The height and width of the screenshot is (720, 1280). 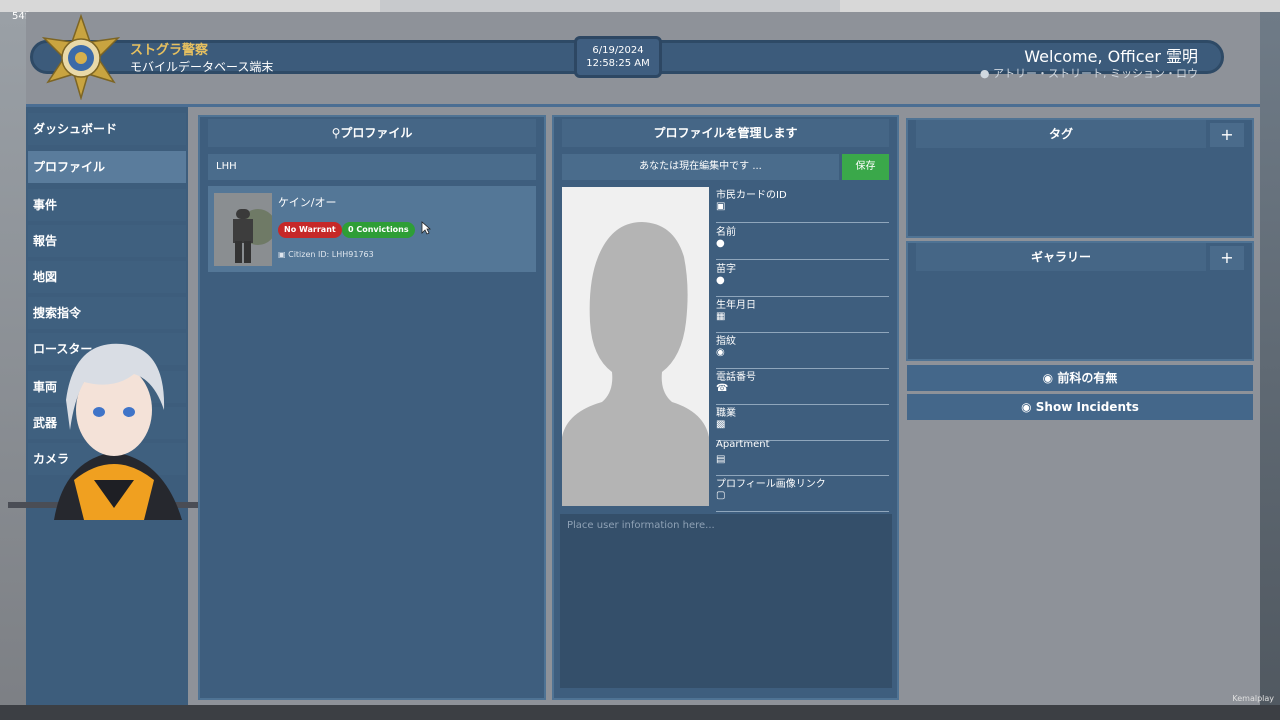 What do you see at coordinates (802, 314) in the screenshot?
I see `field-birthdate: 生年月日 ▦` at bounding box center [802, 314].